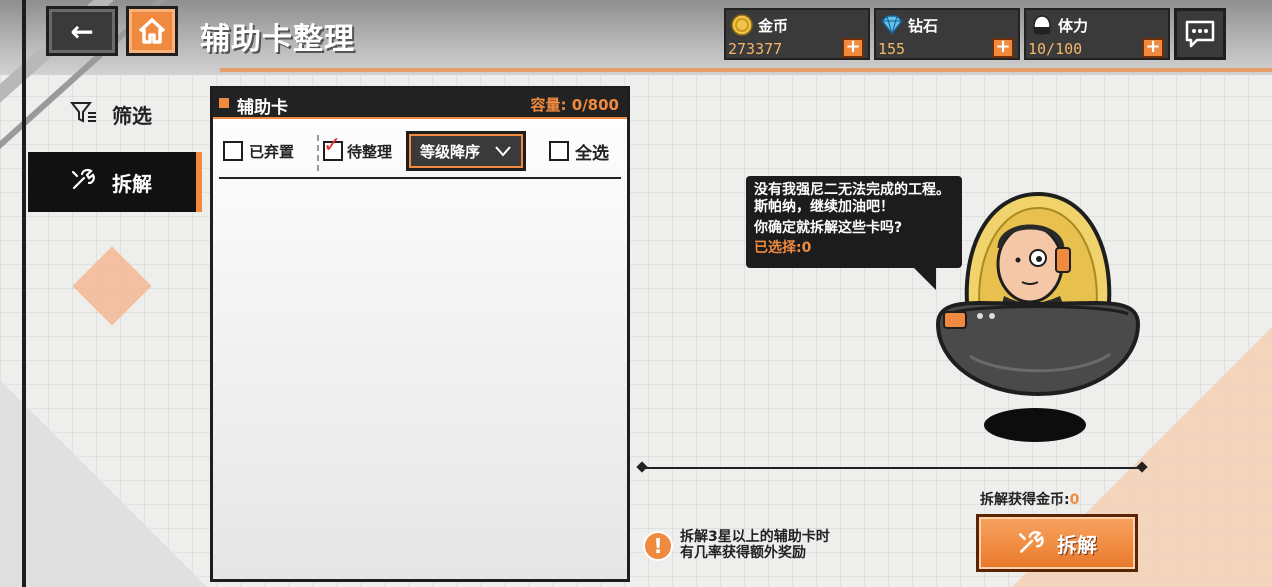 This screenshot has height=587, width=1272. What do you see at coordinates (746, 70) in the screenshot?
I see `header-accent-line` at bounding box center [746, 70].